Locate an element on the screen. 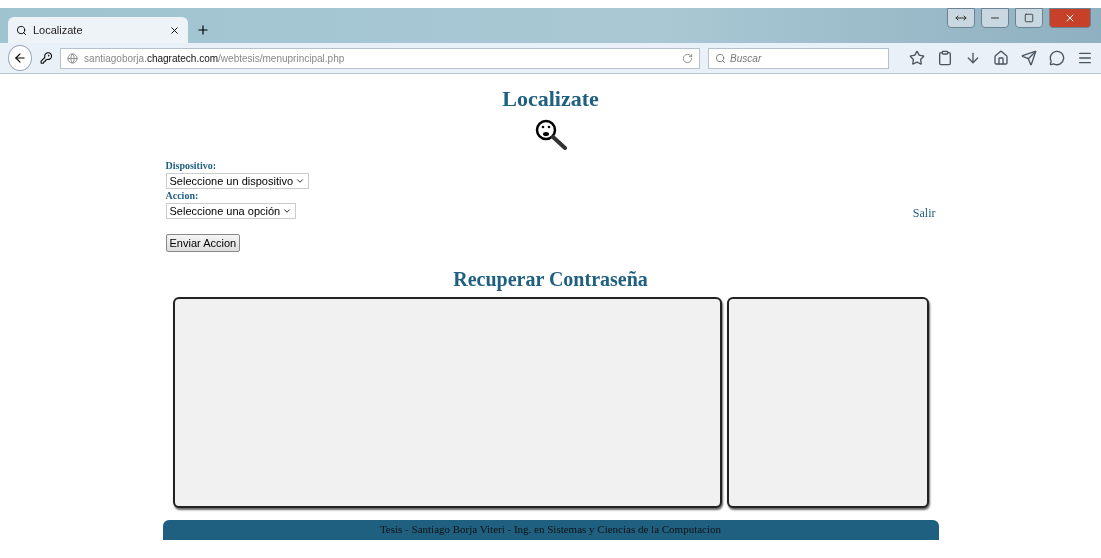  new-tab-icon is located at coordinates (203, 30).